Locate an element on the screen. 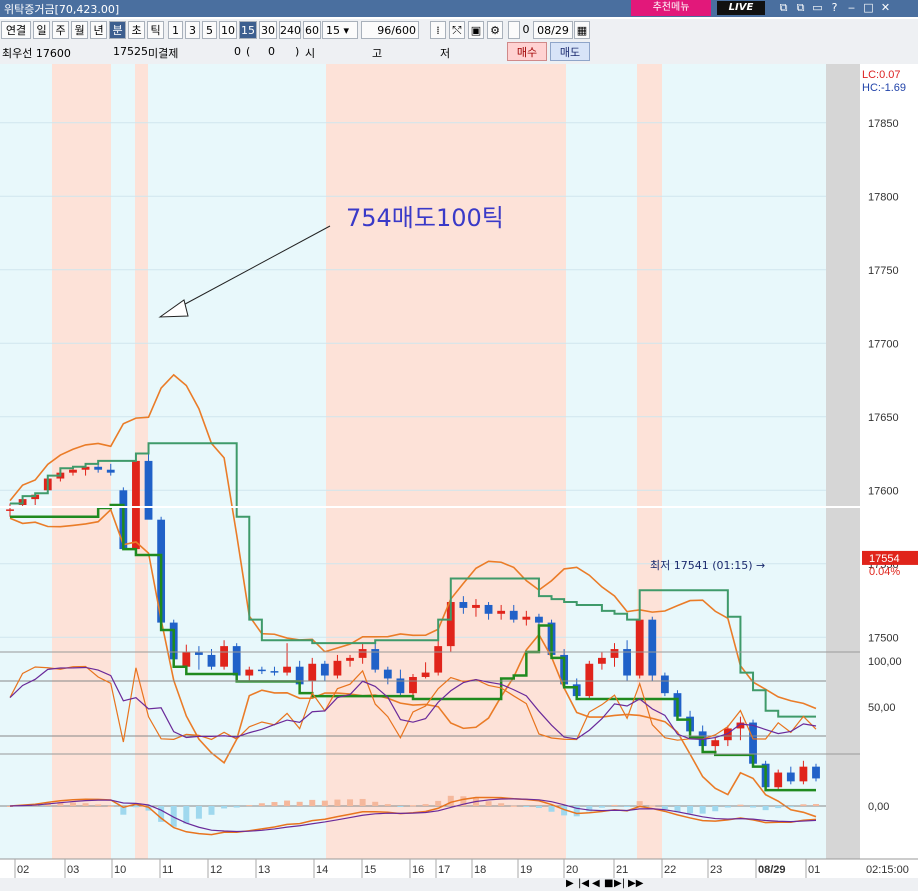  live-badge: LIVE is located at coordinates (741, 8).